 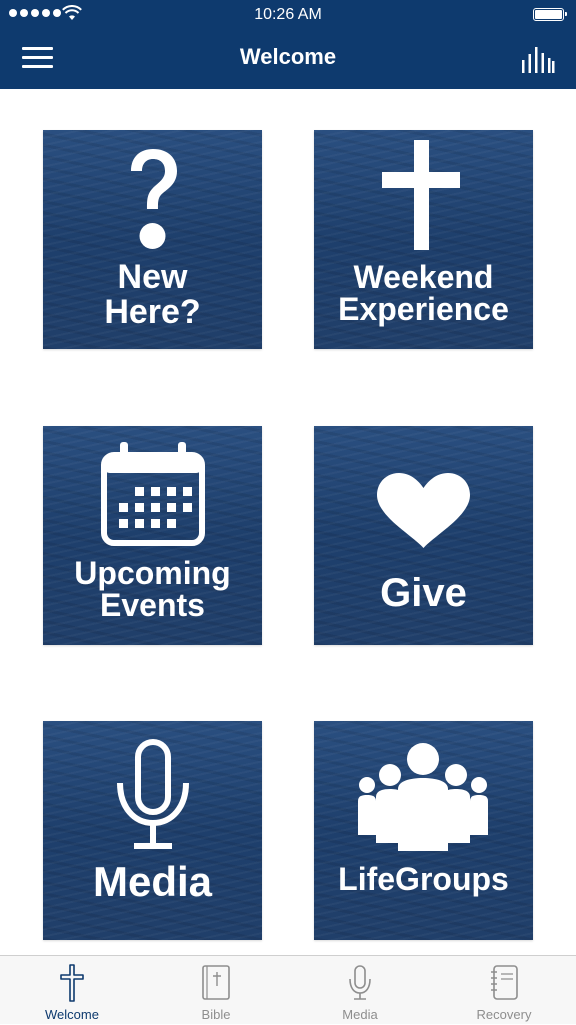 I want to click on tile-give: Give, so click(x=423, y=535).